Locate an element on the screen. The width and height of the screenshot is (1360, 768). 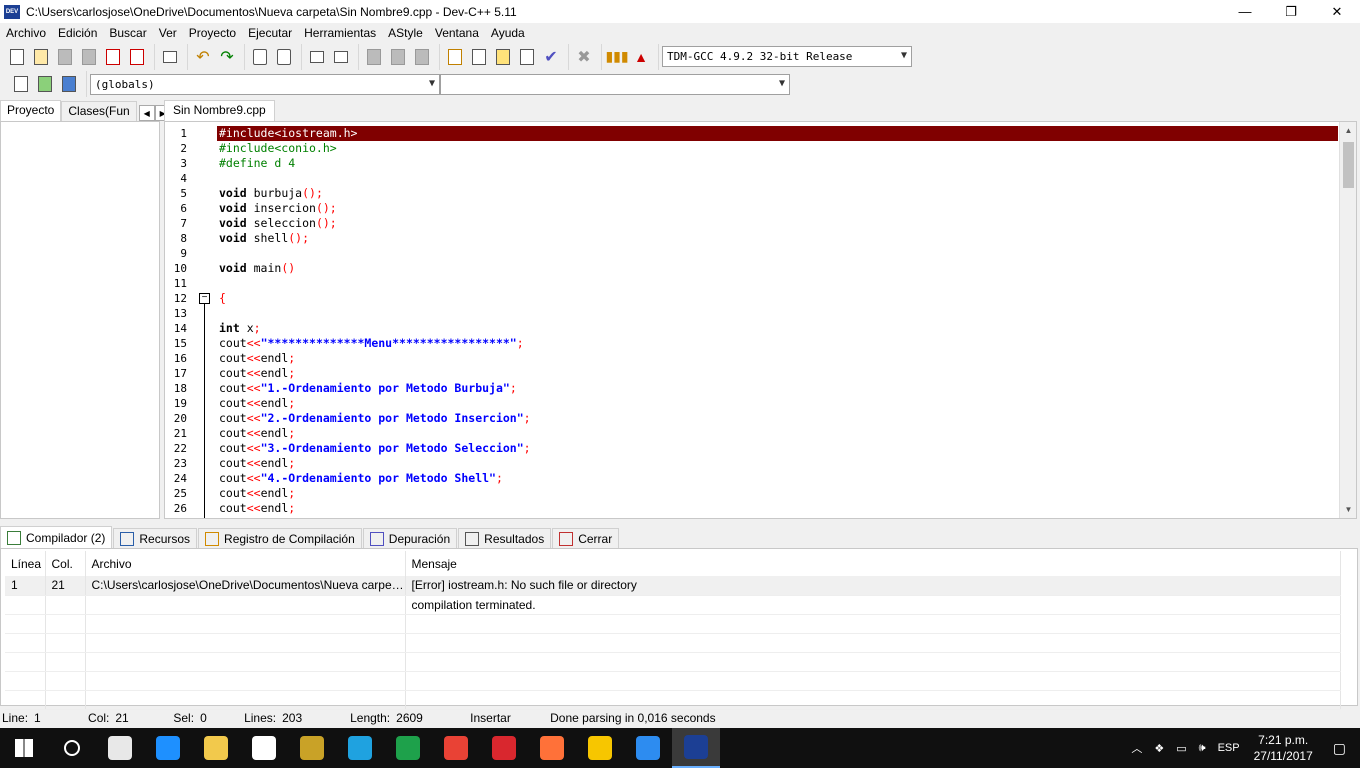
start-windows-icon is located at coordinates (24, 748).